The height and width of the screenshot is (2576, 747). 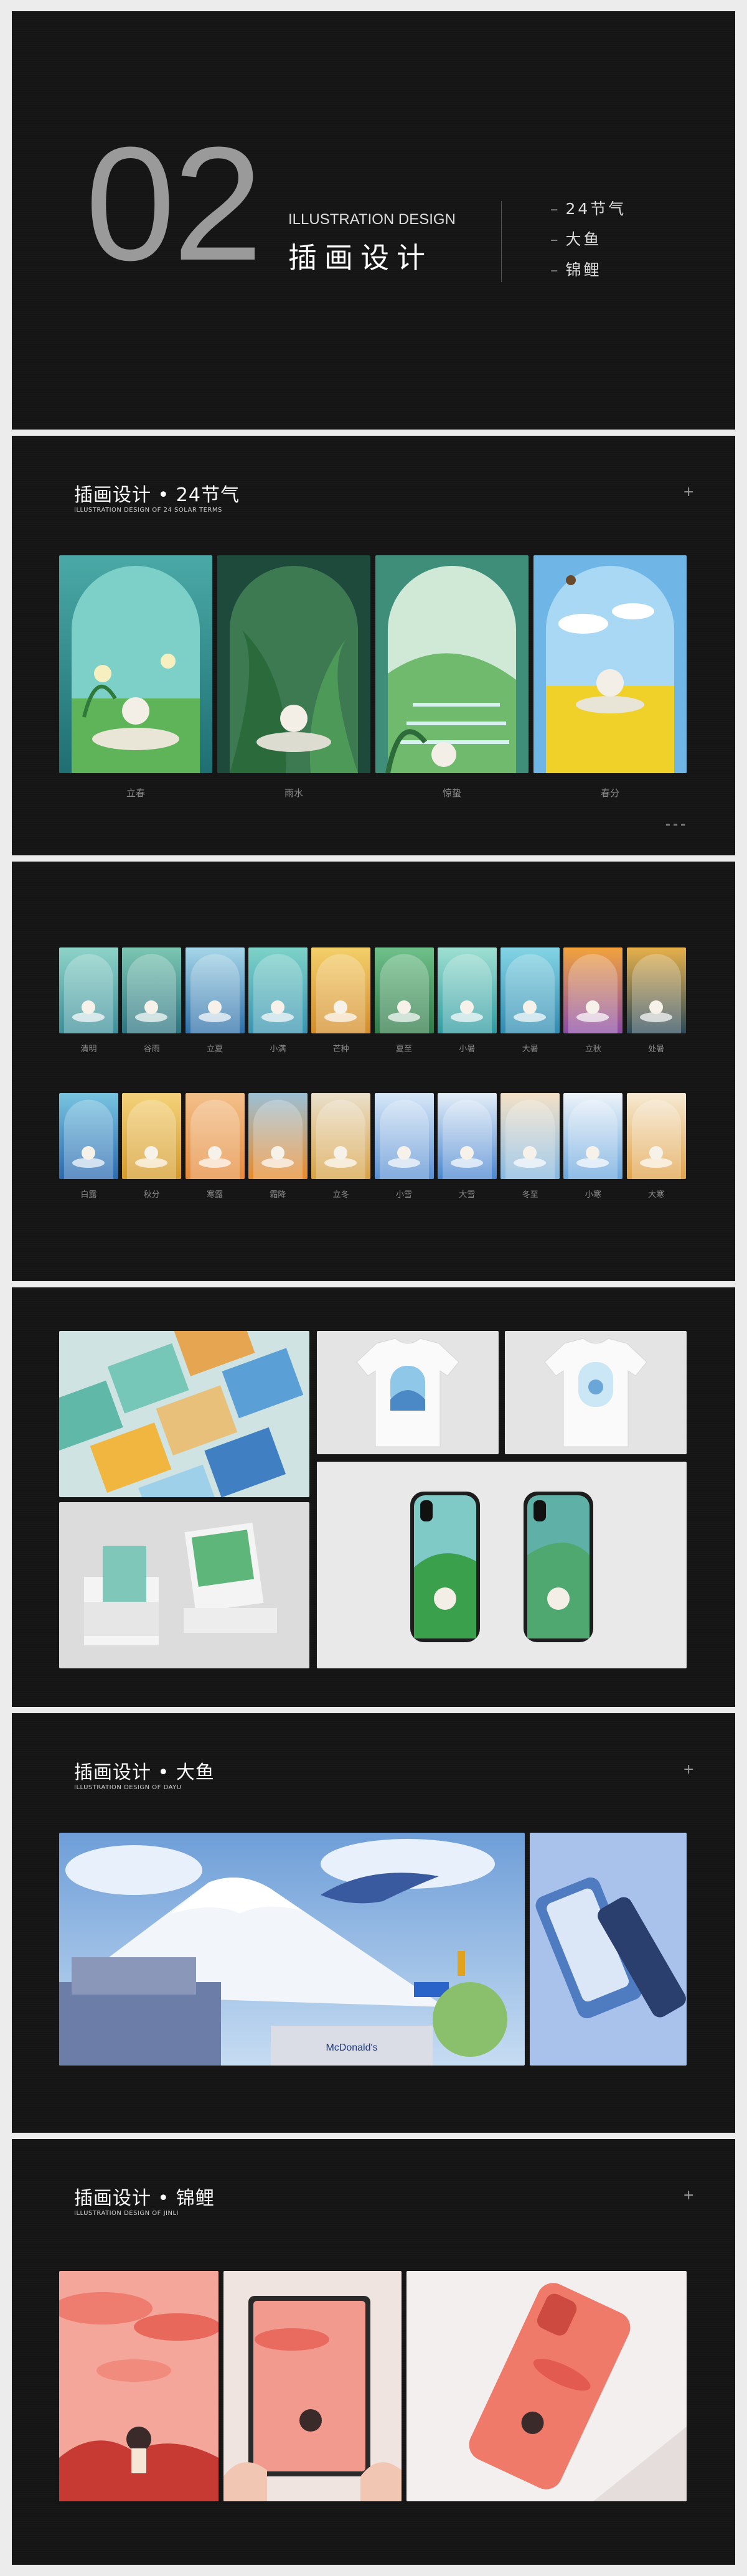 What do you see at coordinates (403, 1195) in the screenshot?
I see `thumbnail-caption: 小雪` at bounding box center [403, 1195].